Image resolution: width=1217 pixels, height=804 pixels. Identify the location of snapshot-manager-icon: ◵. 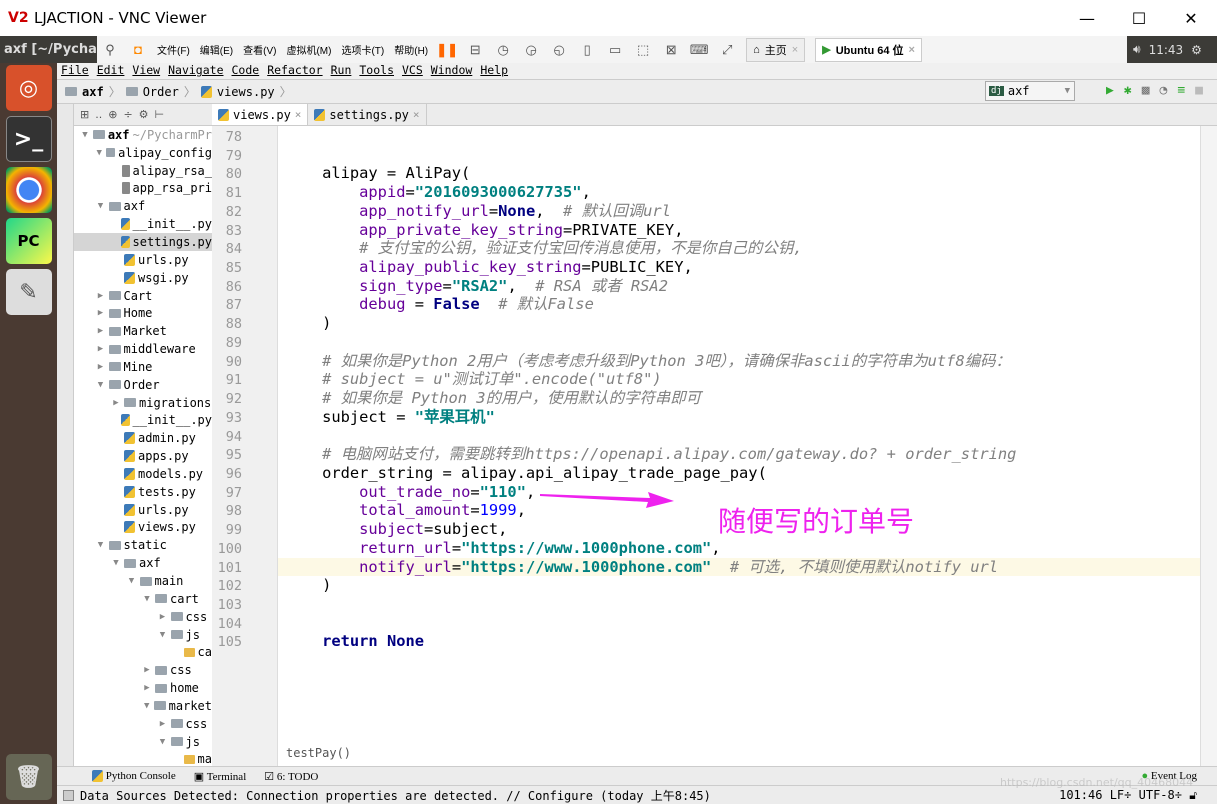
(559, 50).